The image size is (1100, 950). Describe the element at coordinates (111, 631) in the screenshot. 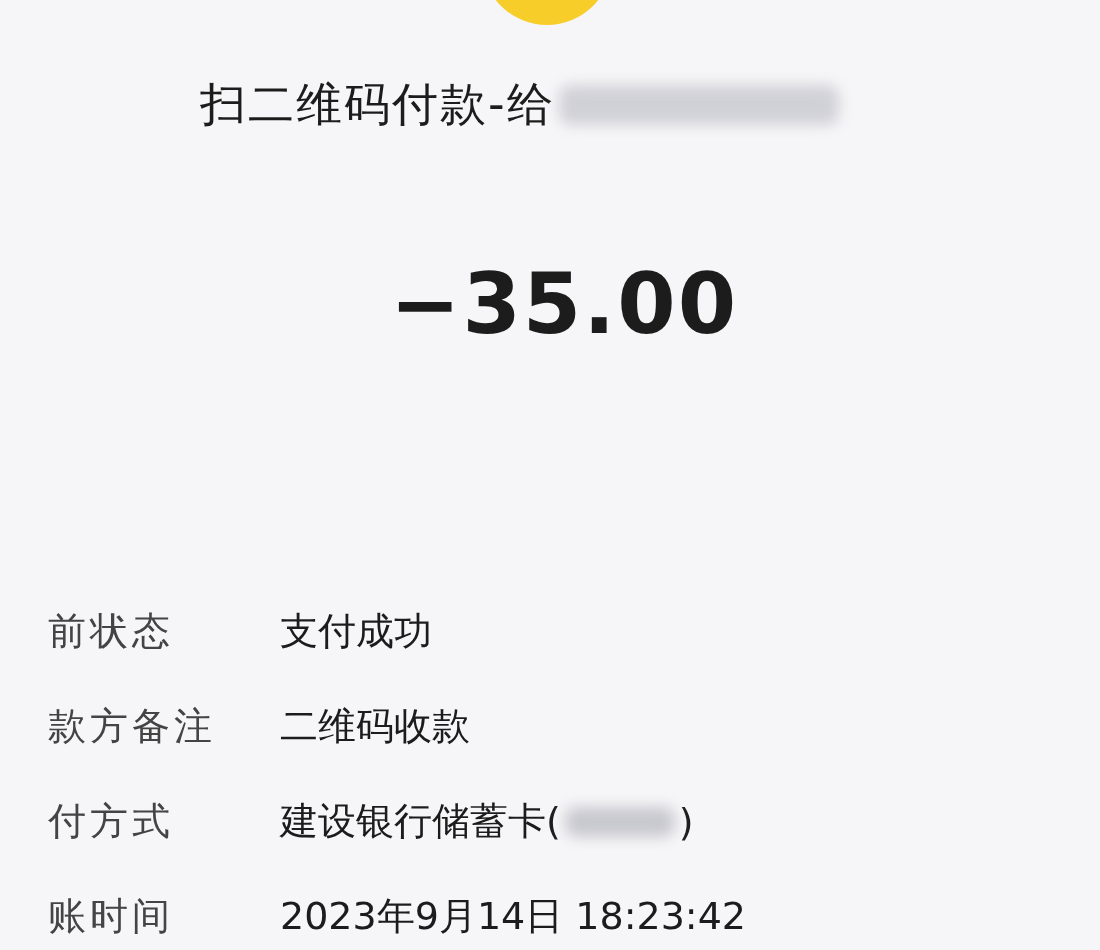

I see `detail-label: 前状态` at that location.